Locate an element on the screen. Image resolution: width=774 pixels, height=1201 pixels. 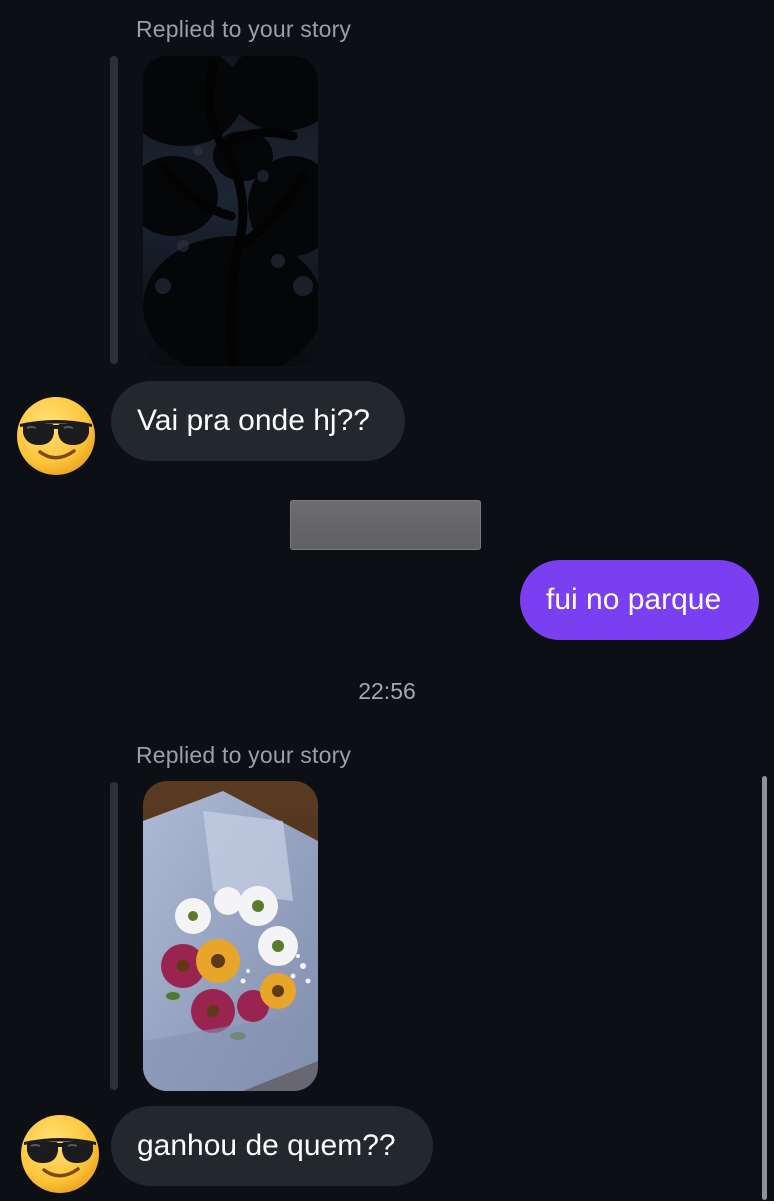
outgoing-message-bubble: fui no parque is located at coordinates (639, 600).